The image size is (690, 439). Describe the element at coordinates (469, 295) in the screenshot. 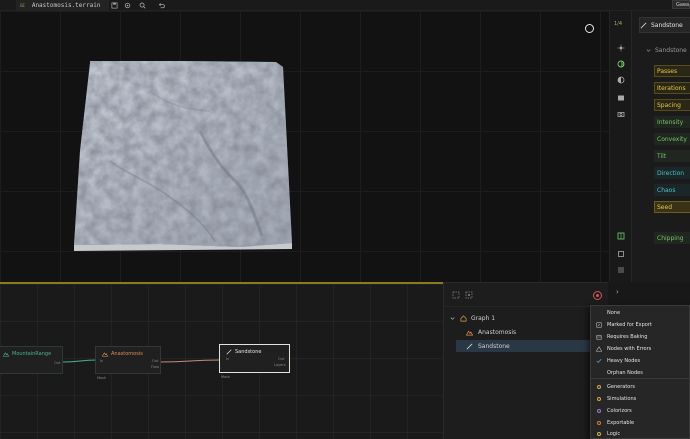

I see `focus-icon` at that location.